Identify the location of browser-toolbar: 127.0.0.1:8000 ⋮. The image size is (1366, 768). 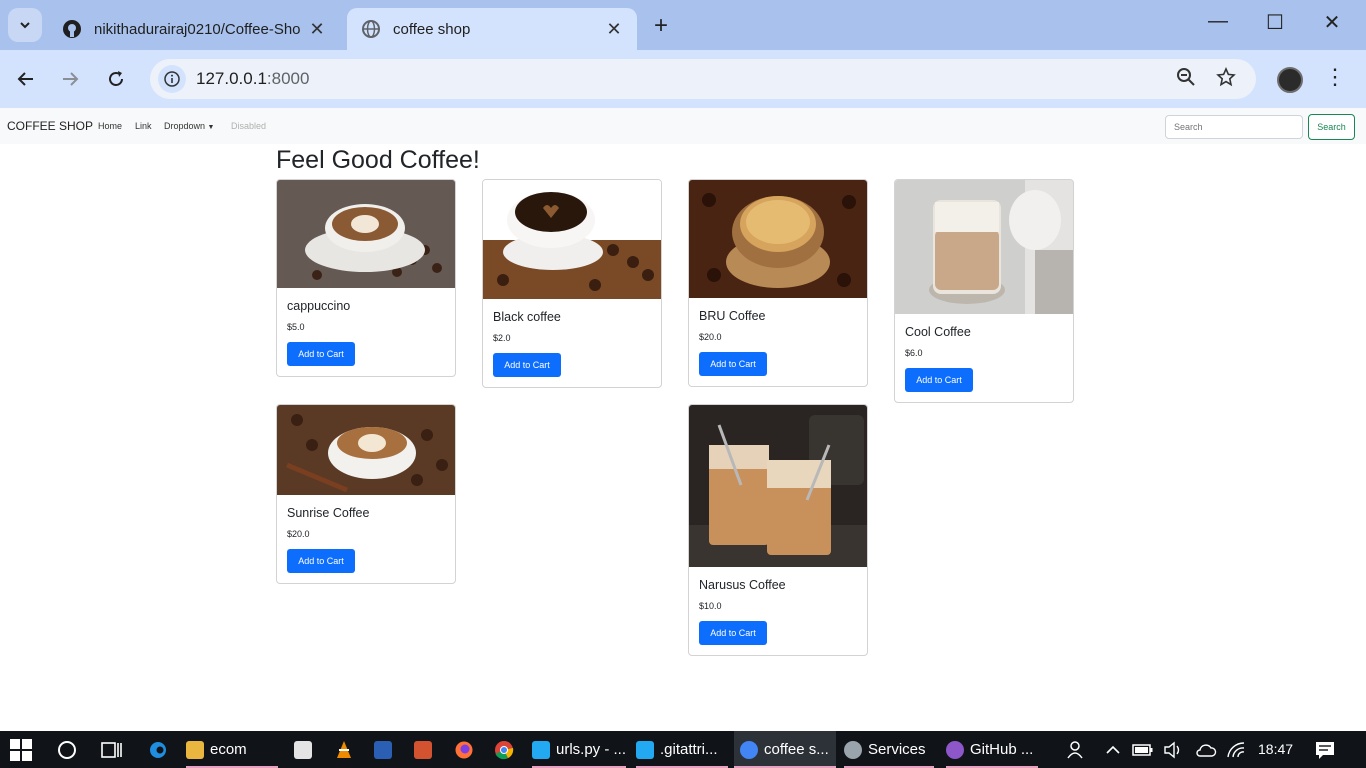
(683, 79).